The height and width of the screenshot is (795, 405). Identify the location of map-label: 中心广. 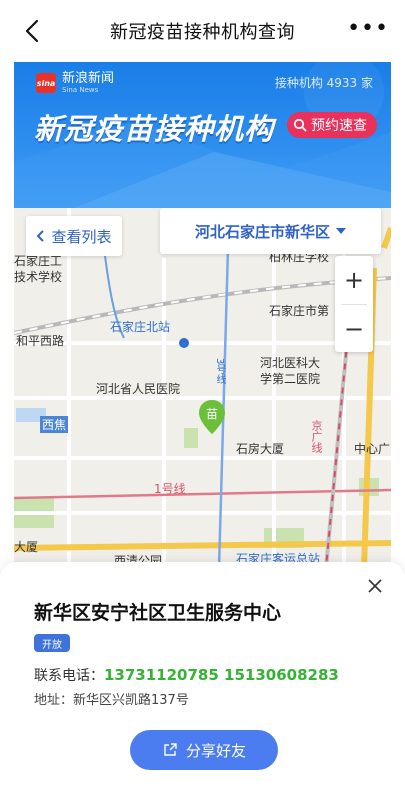
(372, 449).